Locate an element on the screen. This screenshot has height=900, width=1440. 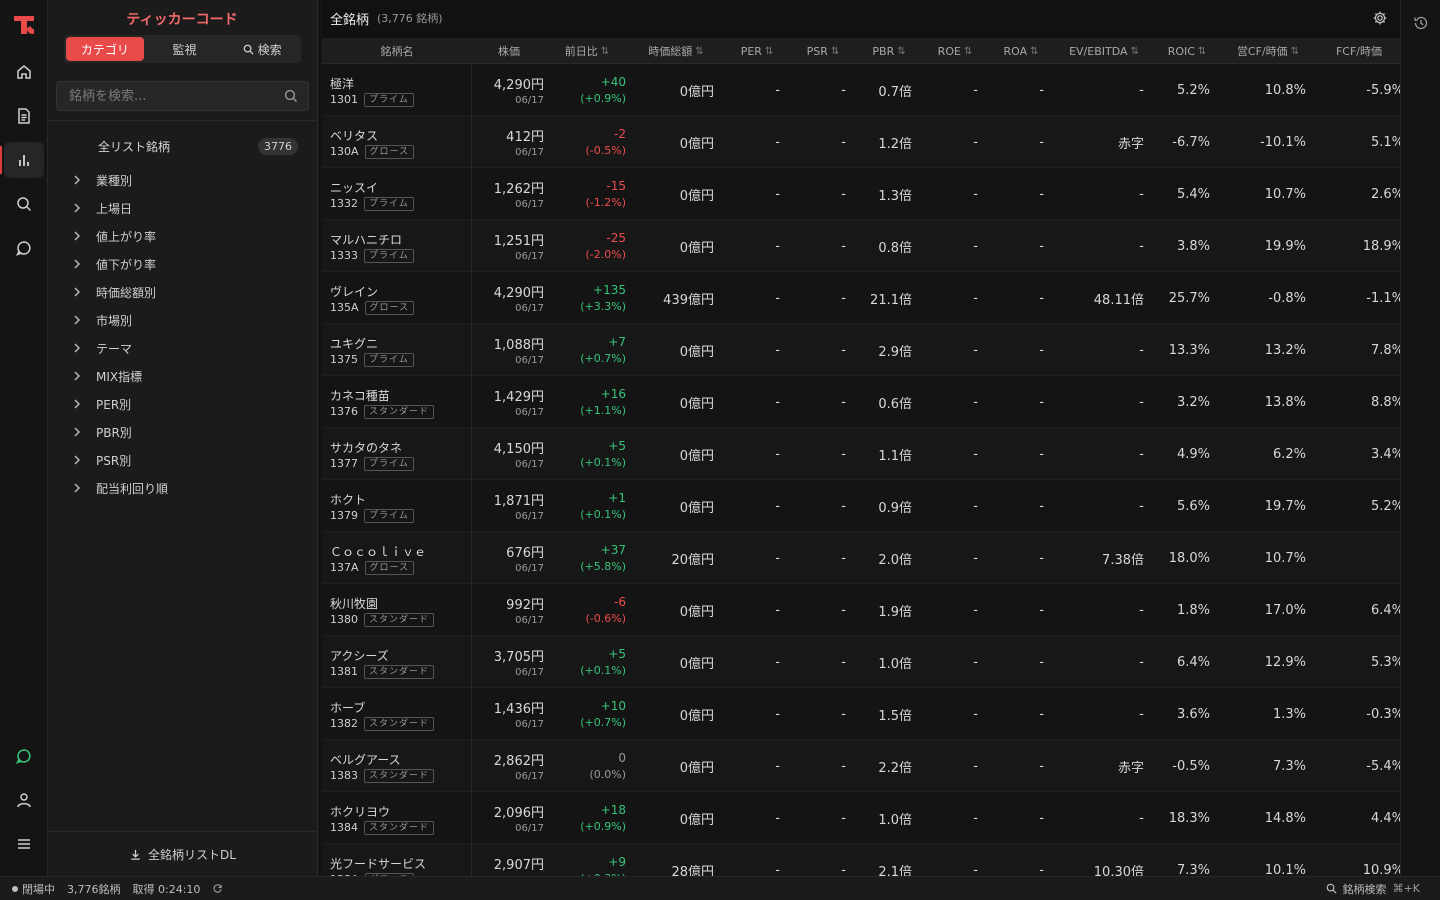
tab-search: 検索 is located at coordinates (262, 49).